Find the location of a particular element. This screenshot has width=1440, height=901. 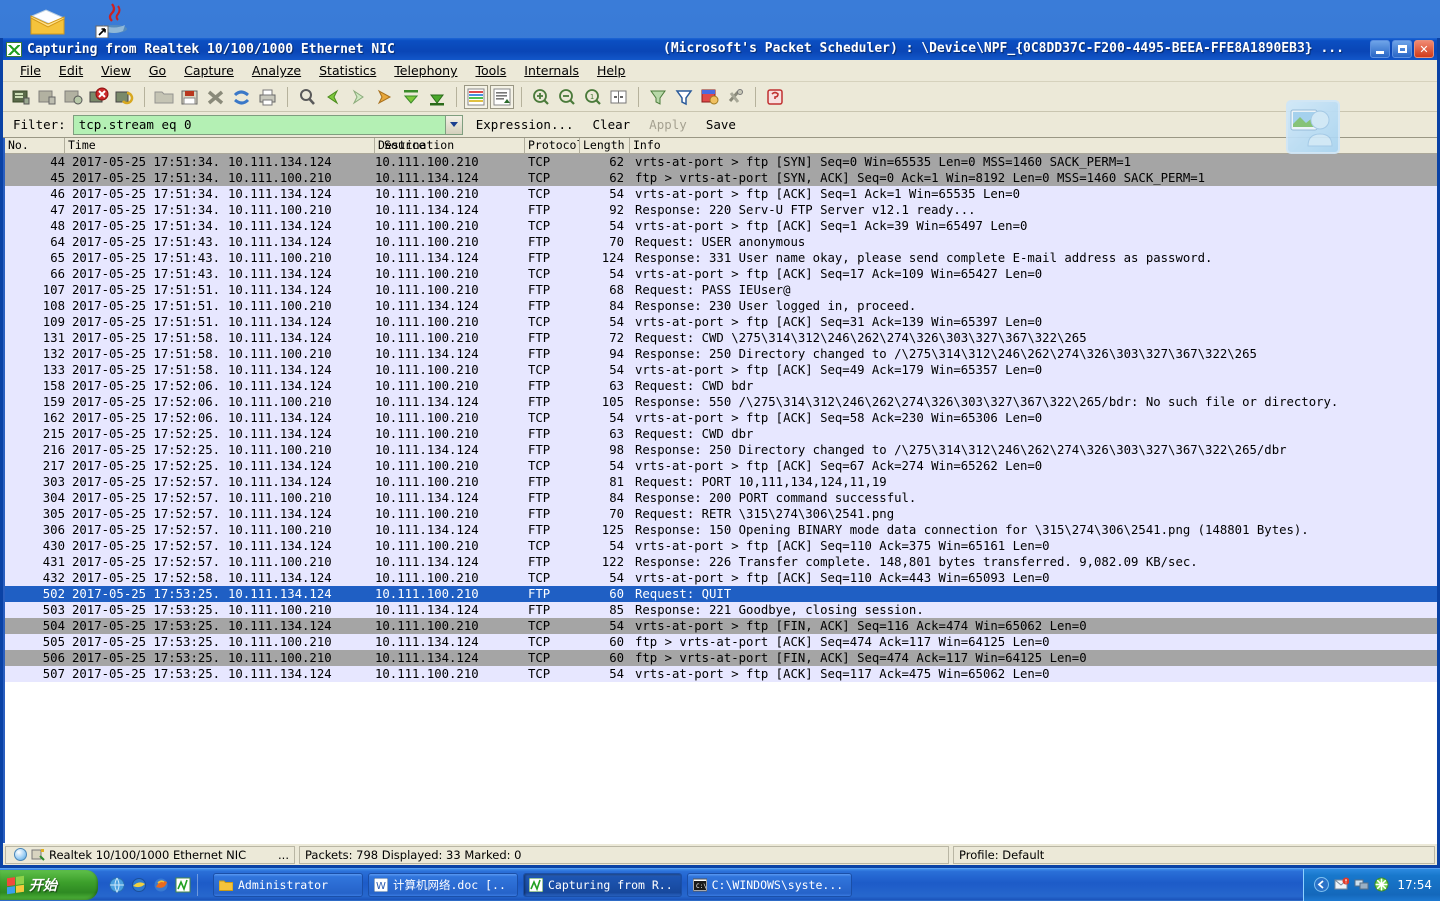

maximize-button is located at coordinates (1402, 49).